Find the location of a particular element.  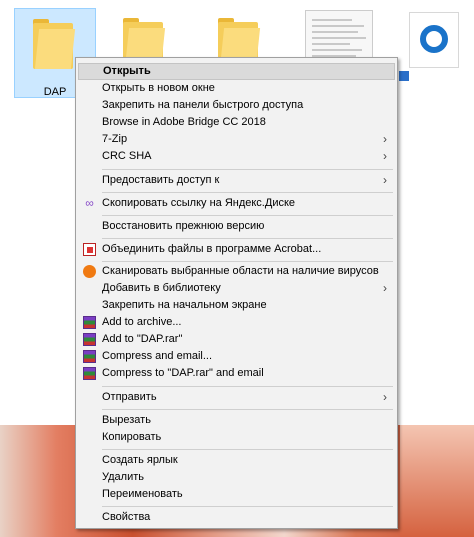

menu-item-label: Восстановить прежнюю версию is located at coordinates (183, 226).